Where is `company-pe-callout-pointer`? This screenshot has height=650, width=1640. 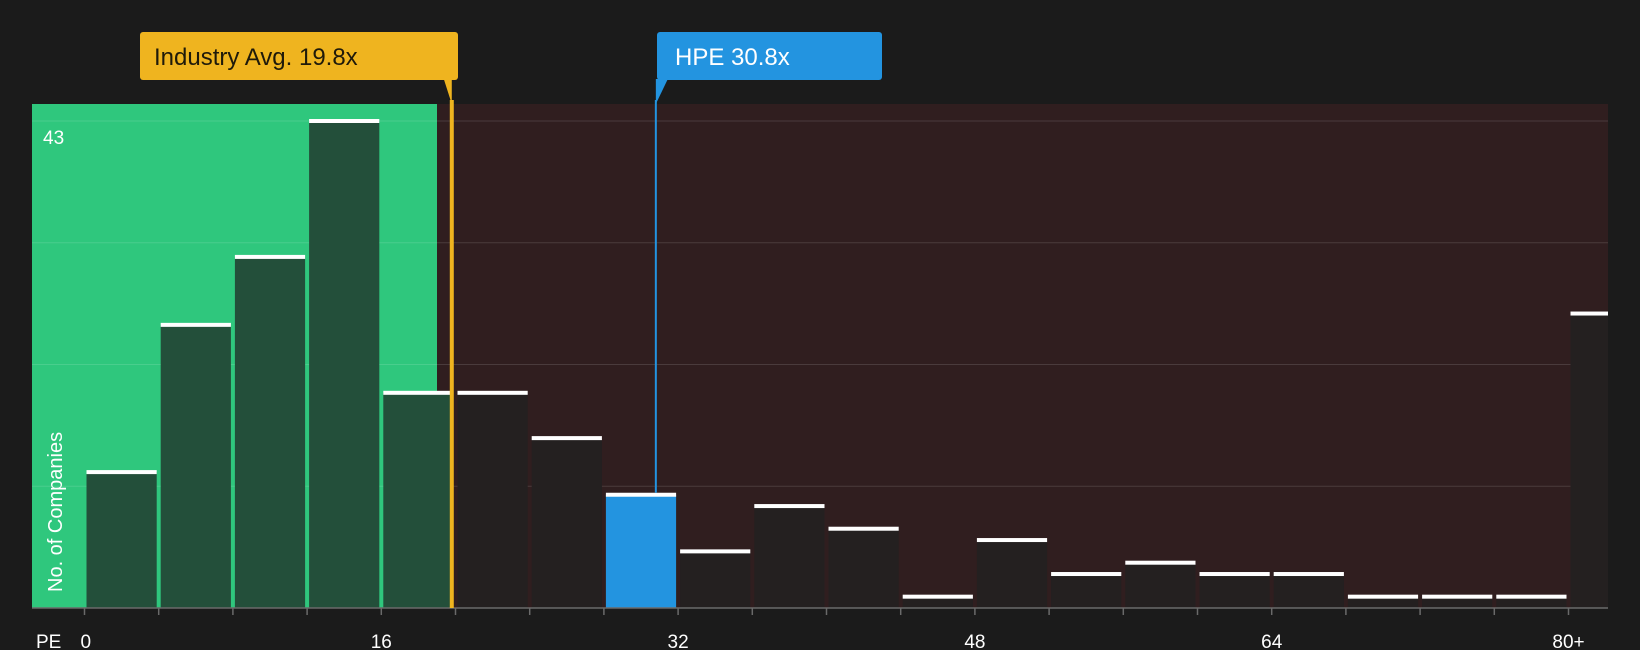
company-pe-callout-pointer is located at coordinates (661, 91).